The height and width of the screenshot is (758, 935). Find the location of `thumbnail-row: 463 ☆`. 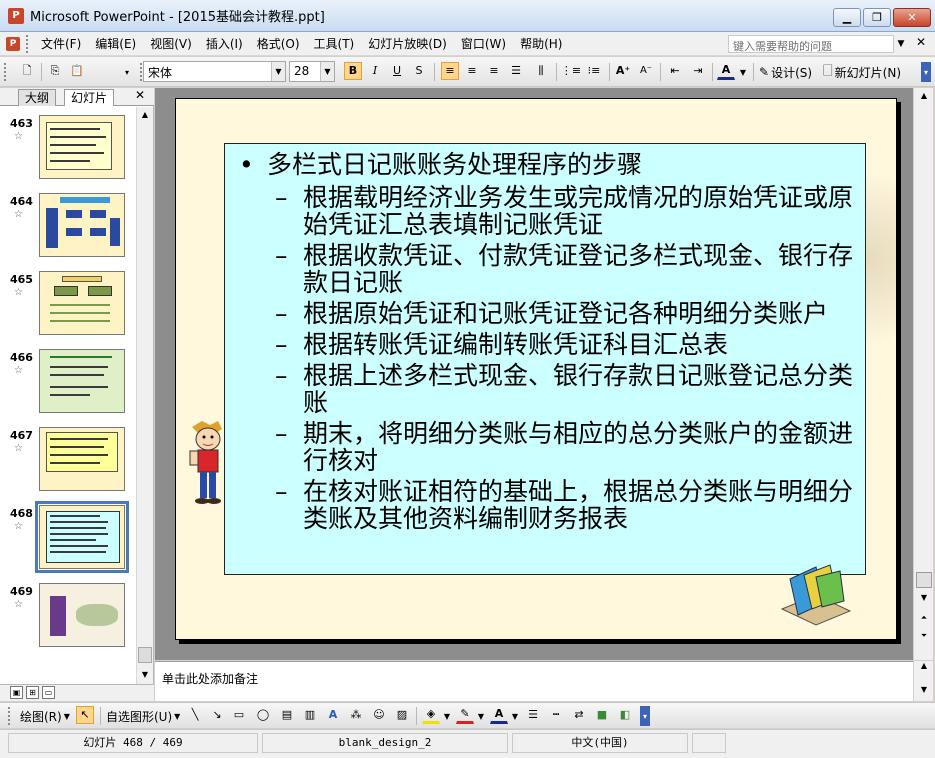

thumbnail-row: 463 ☆ is located at coordinates (68, 150).